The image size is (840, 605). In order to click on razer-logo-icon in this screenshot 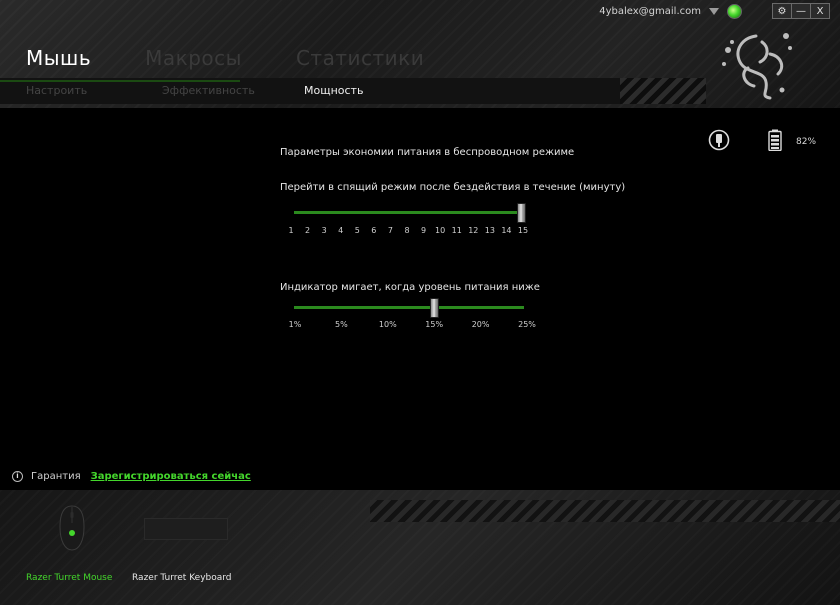, I will do `click(757, 66)`.